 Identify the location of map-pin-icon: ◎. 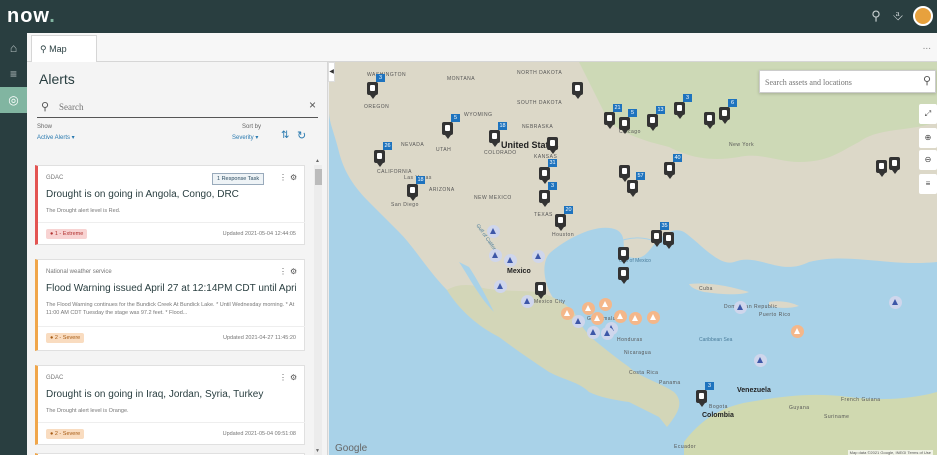
(13, 100).